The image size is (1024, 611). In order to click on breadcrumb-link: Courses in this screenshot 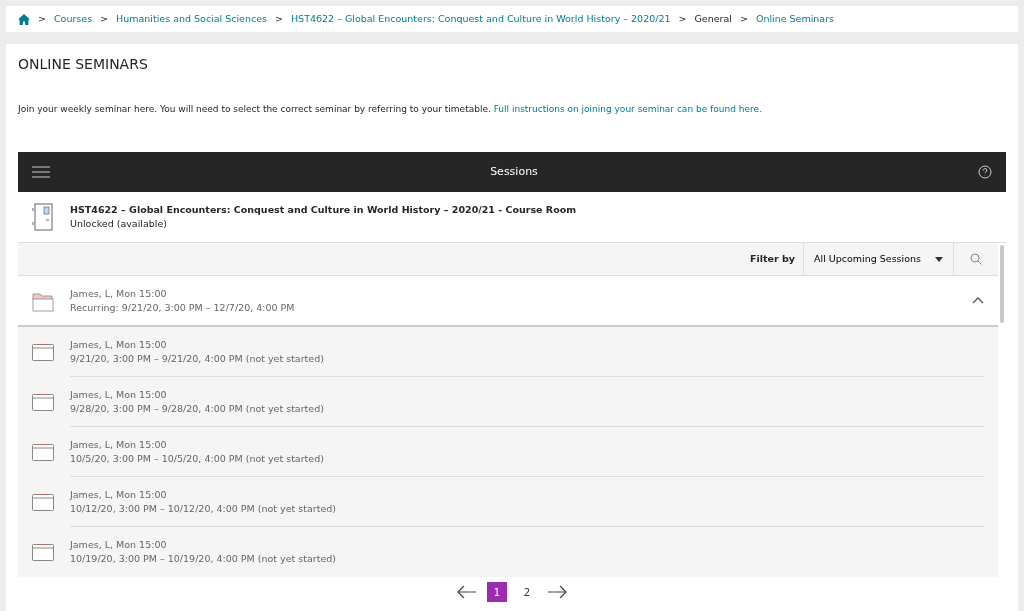, I will do `click(73, 19)`.